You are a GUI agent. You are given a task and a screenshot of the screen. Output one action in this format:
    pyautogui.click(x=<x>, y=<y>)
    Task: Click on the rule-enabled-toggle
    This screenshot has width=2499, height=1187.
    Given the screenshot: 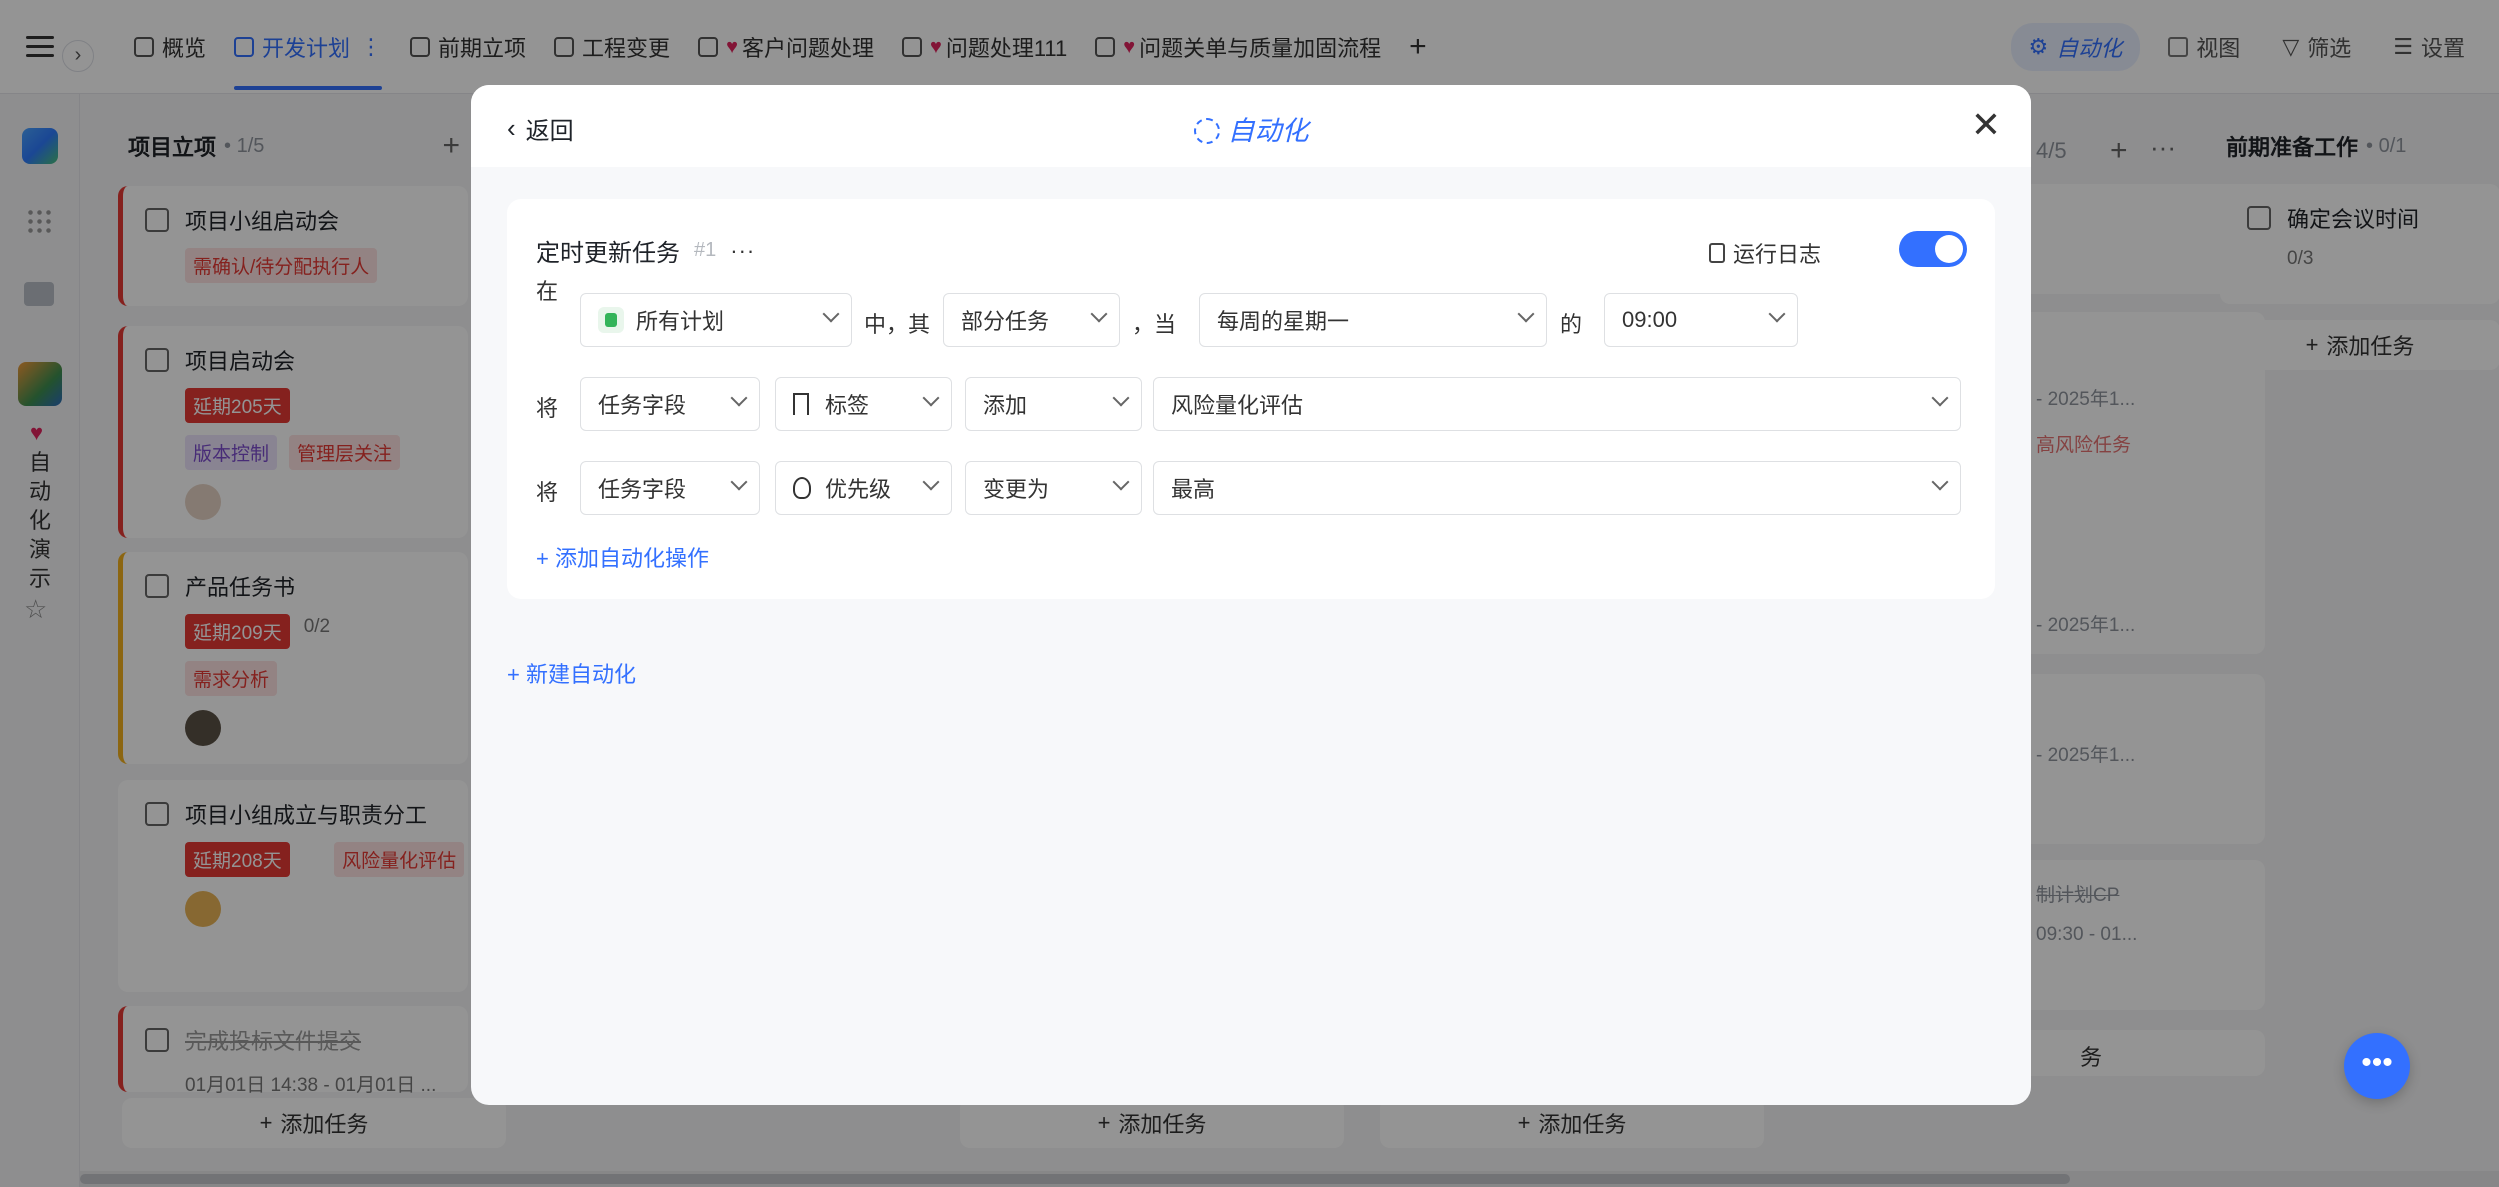 What is the action you would take?
    pyautogui.click(x=1933, y=249)
    